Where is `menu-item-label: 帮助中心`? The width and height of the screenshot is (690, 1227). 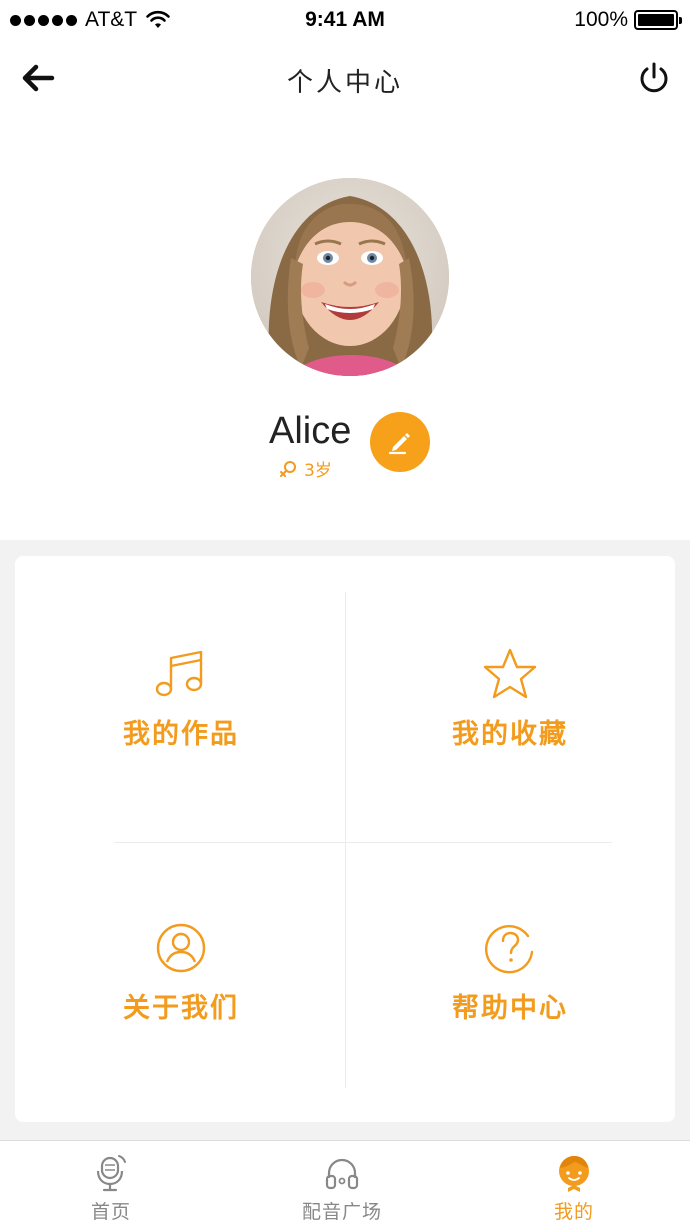 menu-item-label: 帮助中心 is located at coordinates (510, 1008).